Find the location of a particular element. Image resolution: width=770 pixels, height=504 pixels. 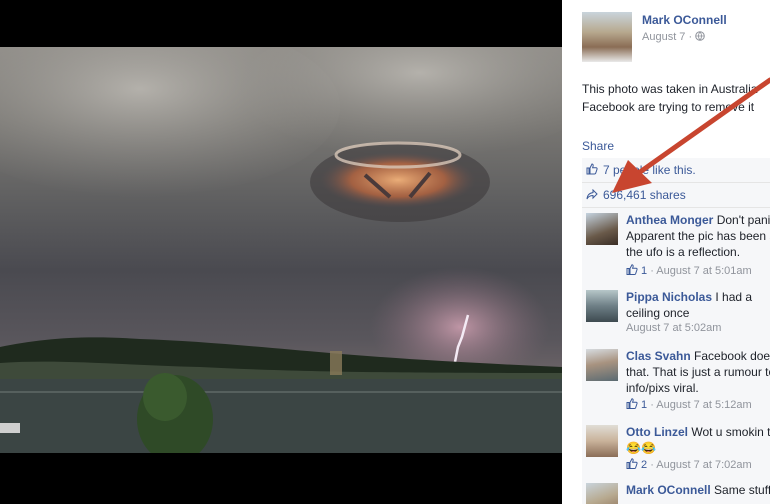

comment-body: Mark OConnell Same stuff is located at coordinates (698, 490).